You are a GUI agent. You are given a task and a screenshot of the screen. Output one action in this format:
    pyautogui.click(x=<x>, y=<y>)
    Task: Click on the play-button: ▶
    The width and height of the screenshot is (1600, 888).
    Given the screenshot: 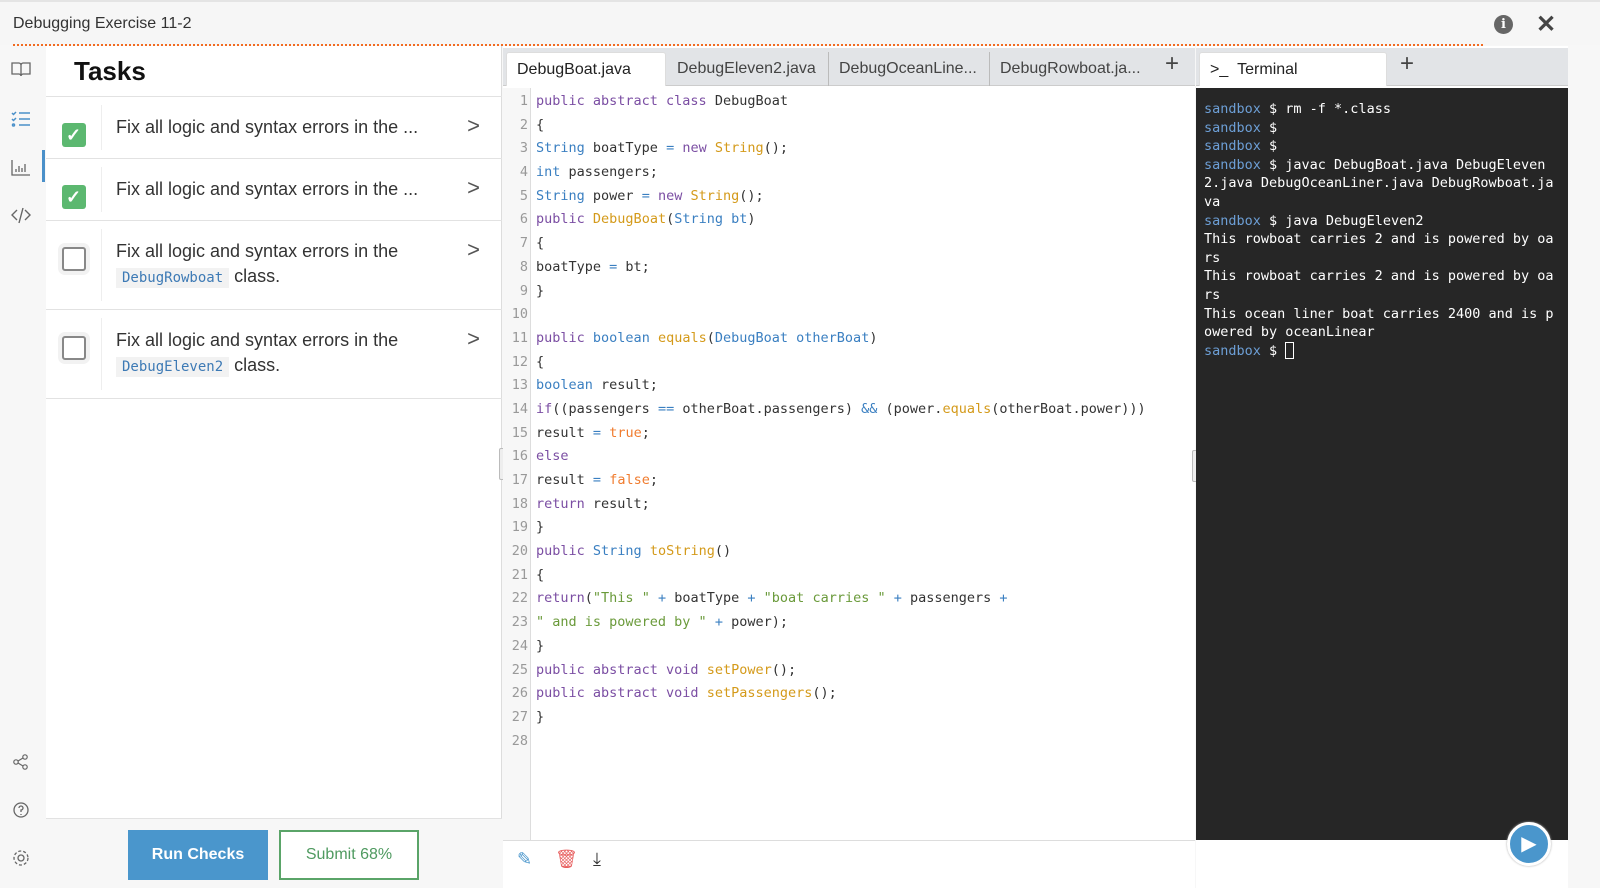 What is the action you would take?
    pyautogui.click(x=1529, y=844)
    